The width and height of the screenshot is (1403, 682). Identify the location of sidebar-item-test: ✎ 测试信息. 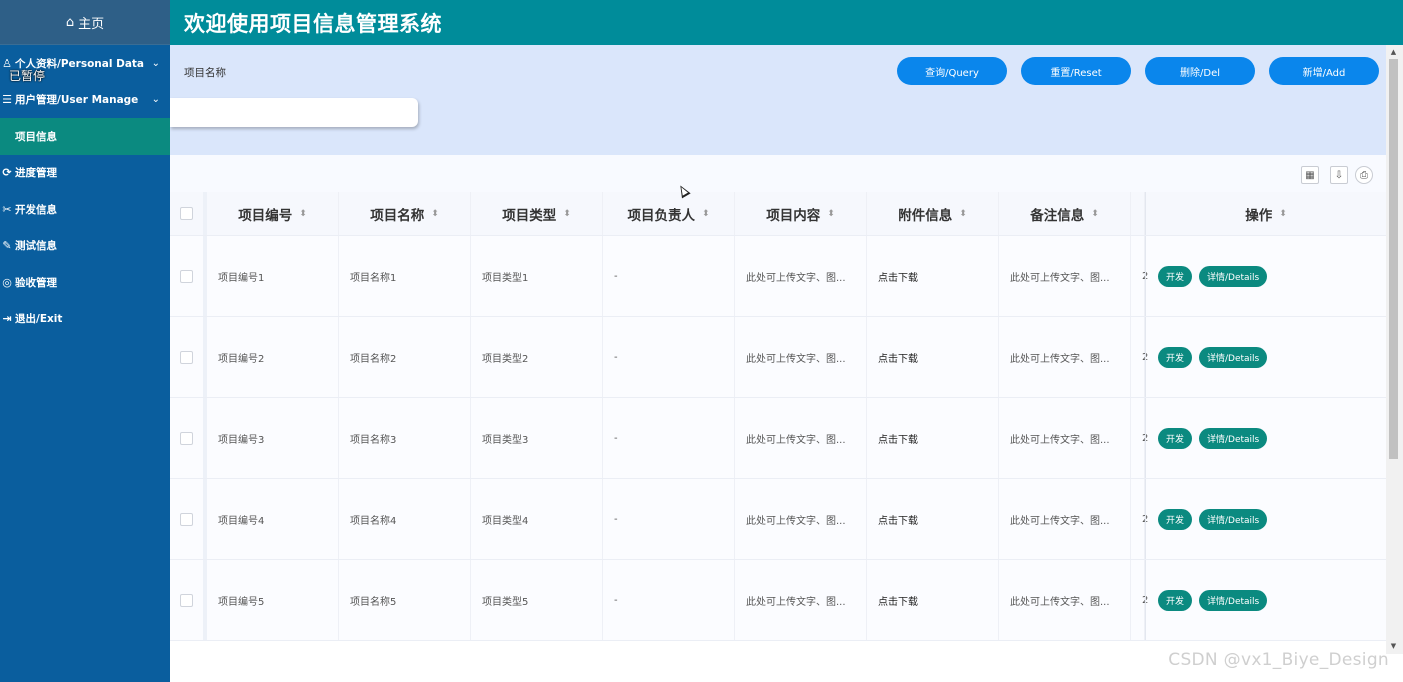
(85, 246).